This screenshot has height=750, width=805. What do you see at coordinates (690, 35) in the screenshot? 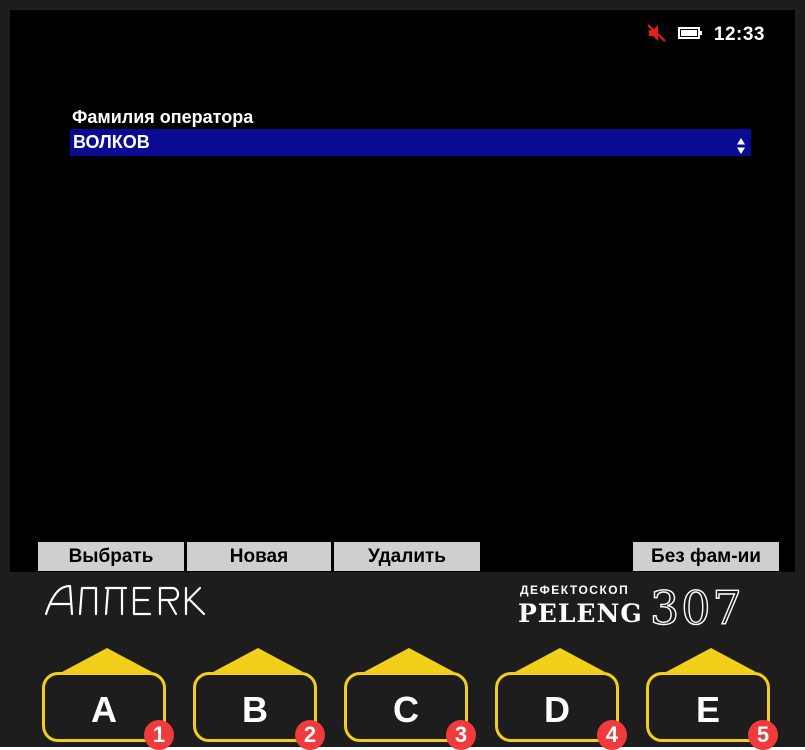
I see `battery-icon` at bounding box center [690, 35].